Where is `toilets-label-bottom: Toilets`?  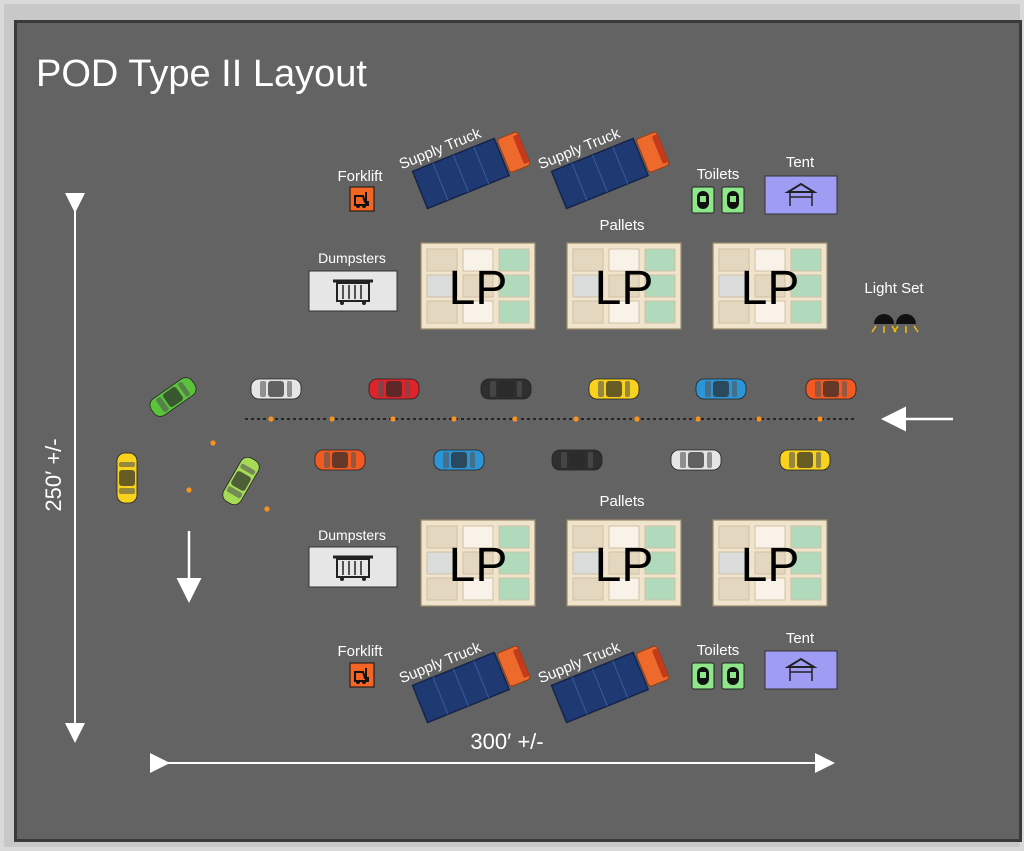 toilets-label-bottom: Toilets is located at coordinates (718, 650).